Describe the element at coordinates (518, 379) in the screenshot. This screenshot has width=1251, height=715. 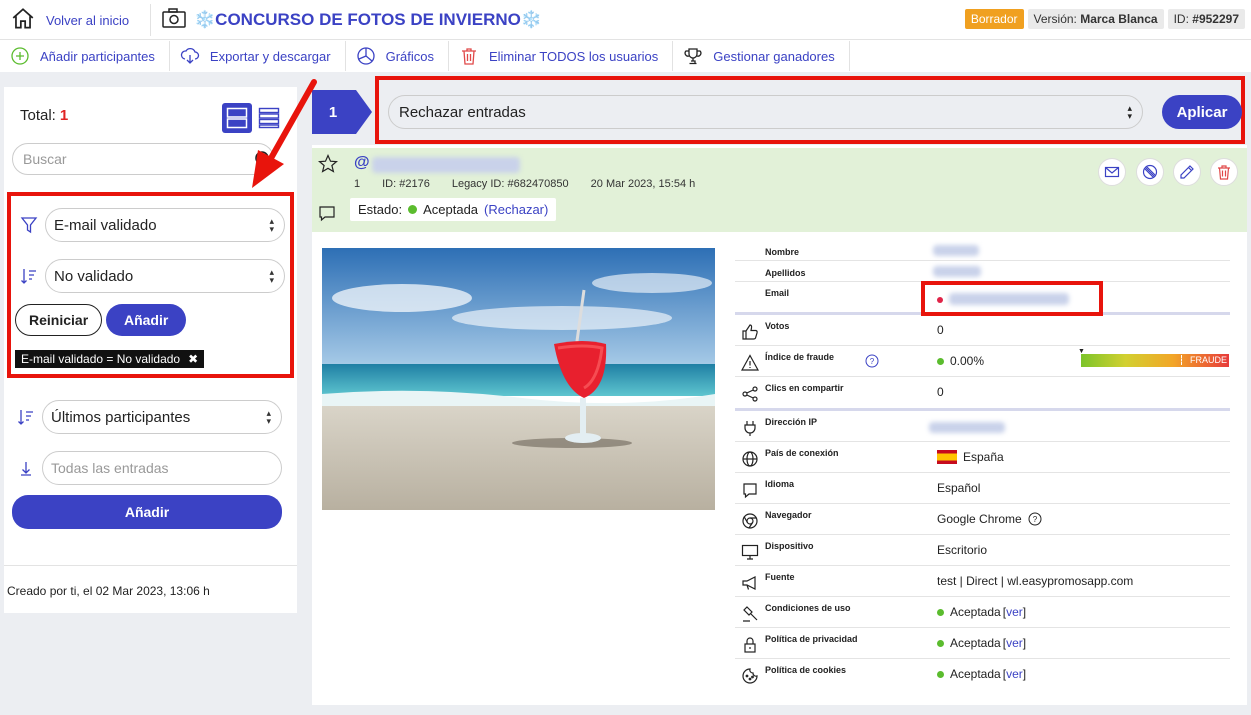
I see `entry-photo` at that location.